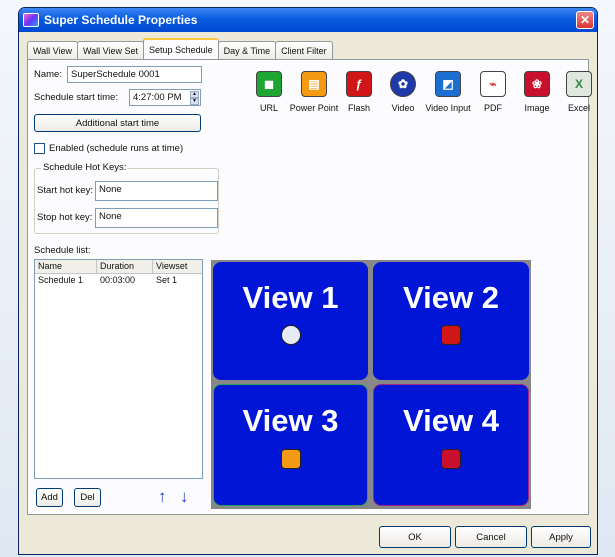 This screenshot has height=557, width=615. I want to click on move-down-arrow-icon: ↓, so click(184, 497).